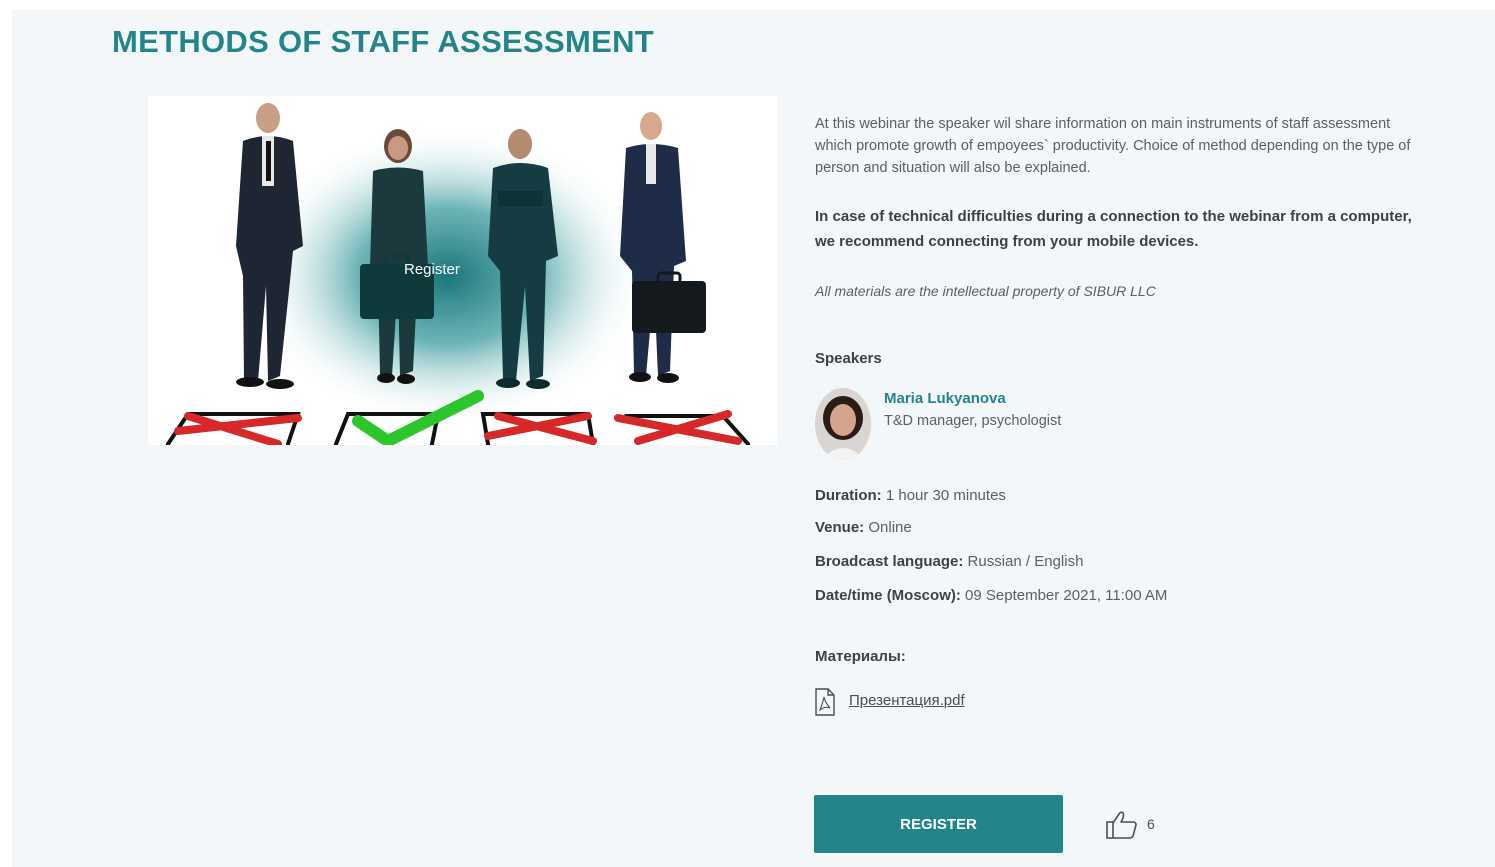  What do you see at coordinates (938, 824) in the screenshot?
I see `register-button: REGISTER` at bounding box center [938, 824].